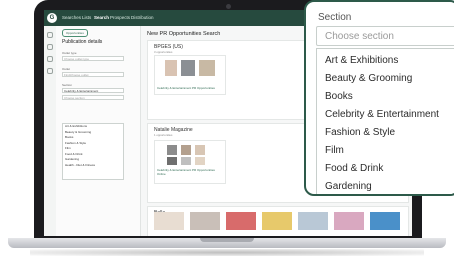 This screenshot has width=454, height=260. What do you see at coordinates (93, 166) in the screenshot?
I see `dropdown-item: Health - Diet & Fitness` at bounding box center [93, 166].